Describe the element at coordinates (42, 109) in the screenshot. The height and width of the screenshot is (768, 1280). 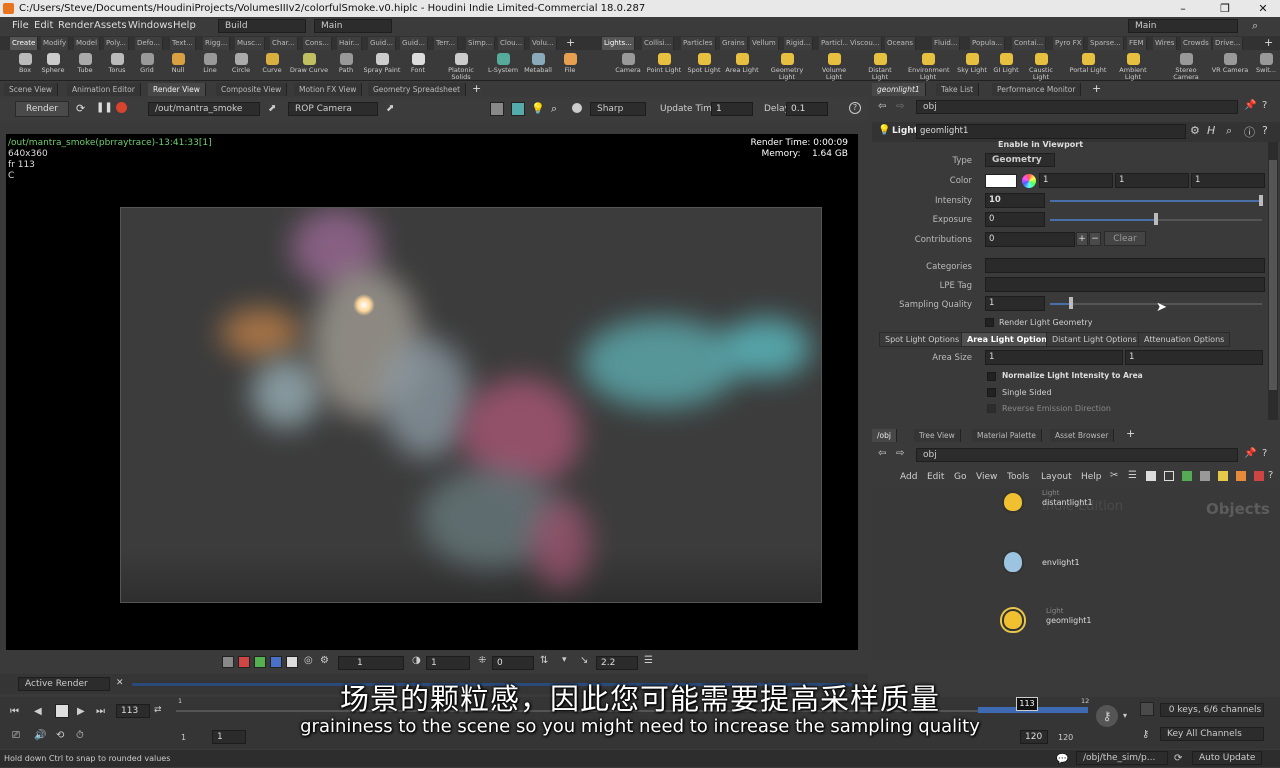
I see `render-button: Render` at that location.